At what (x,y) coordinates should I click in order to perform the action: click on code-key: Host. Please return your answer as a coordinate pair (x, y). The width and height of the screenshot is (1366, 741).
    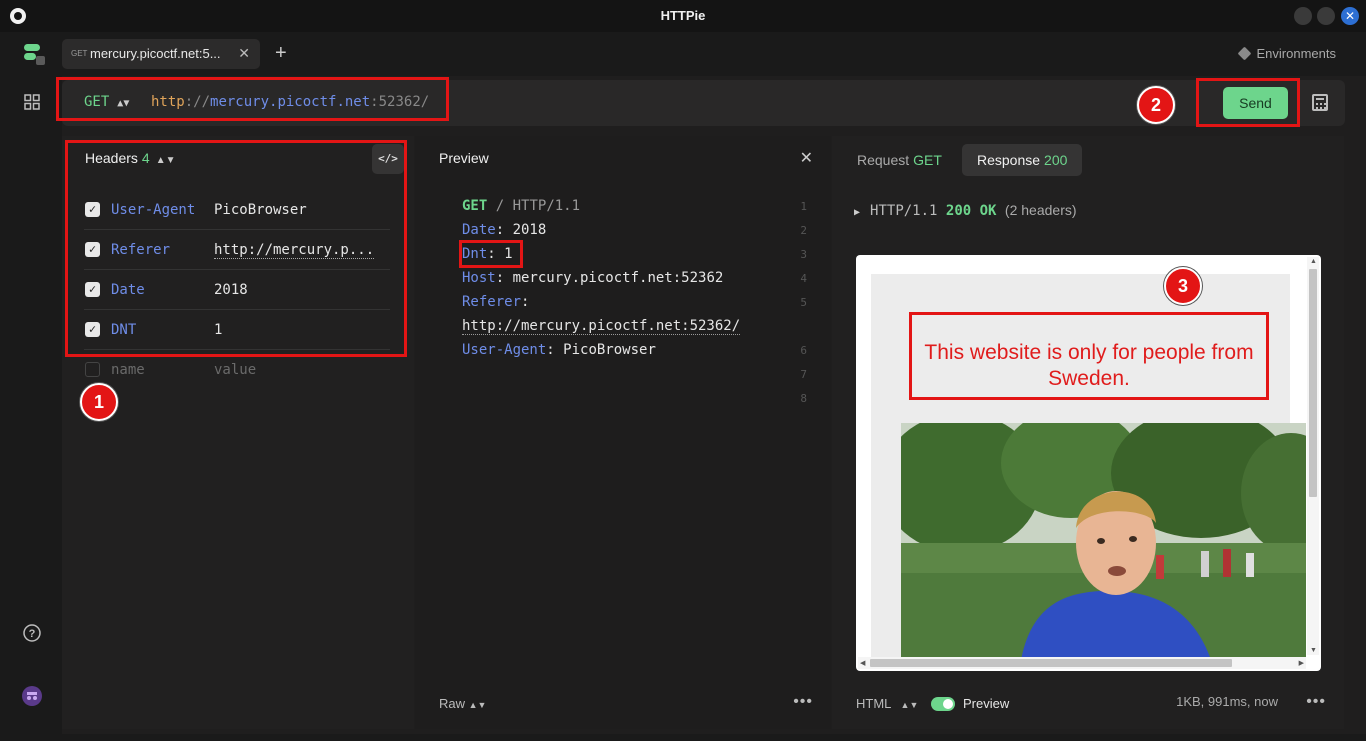
    Looking at the image, I should click on (479, 278).